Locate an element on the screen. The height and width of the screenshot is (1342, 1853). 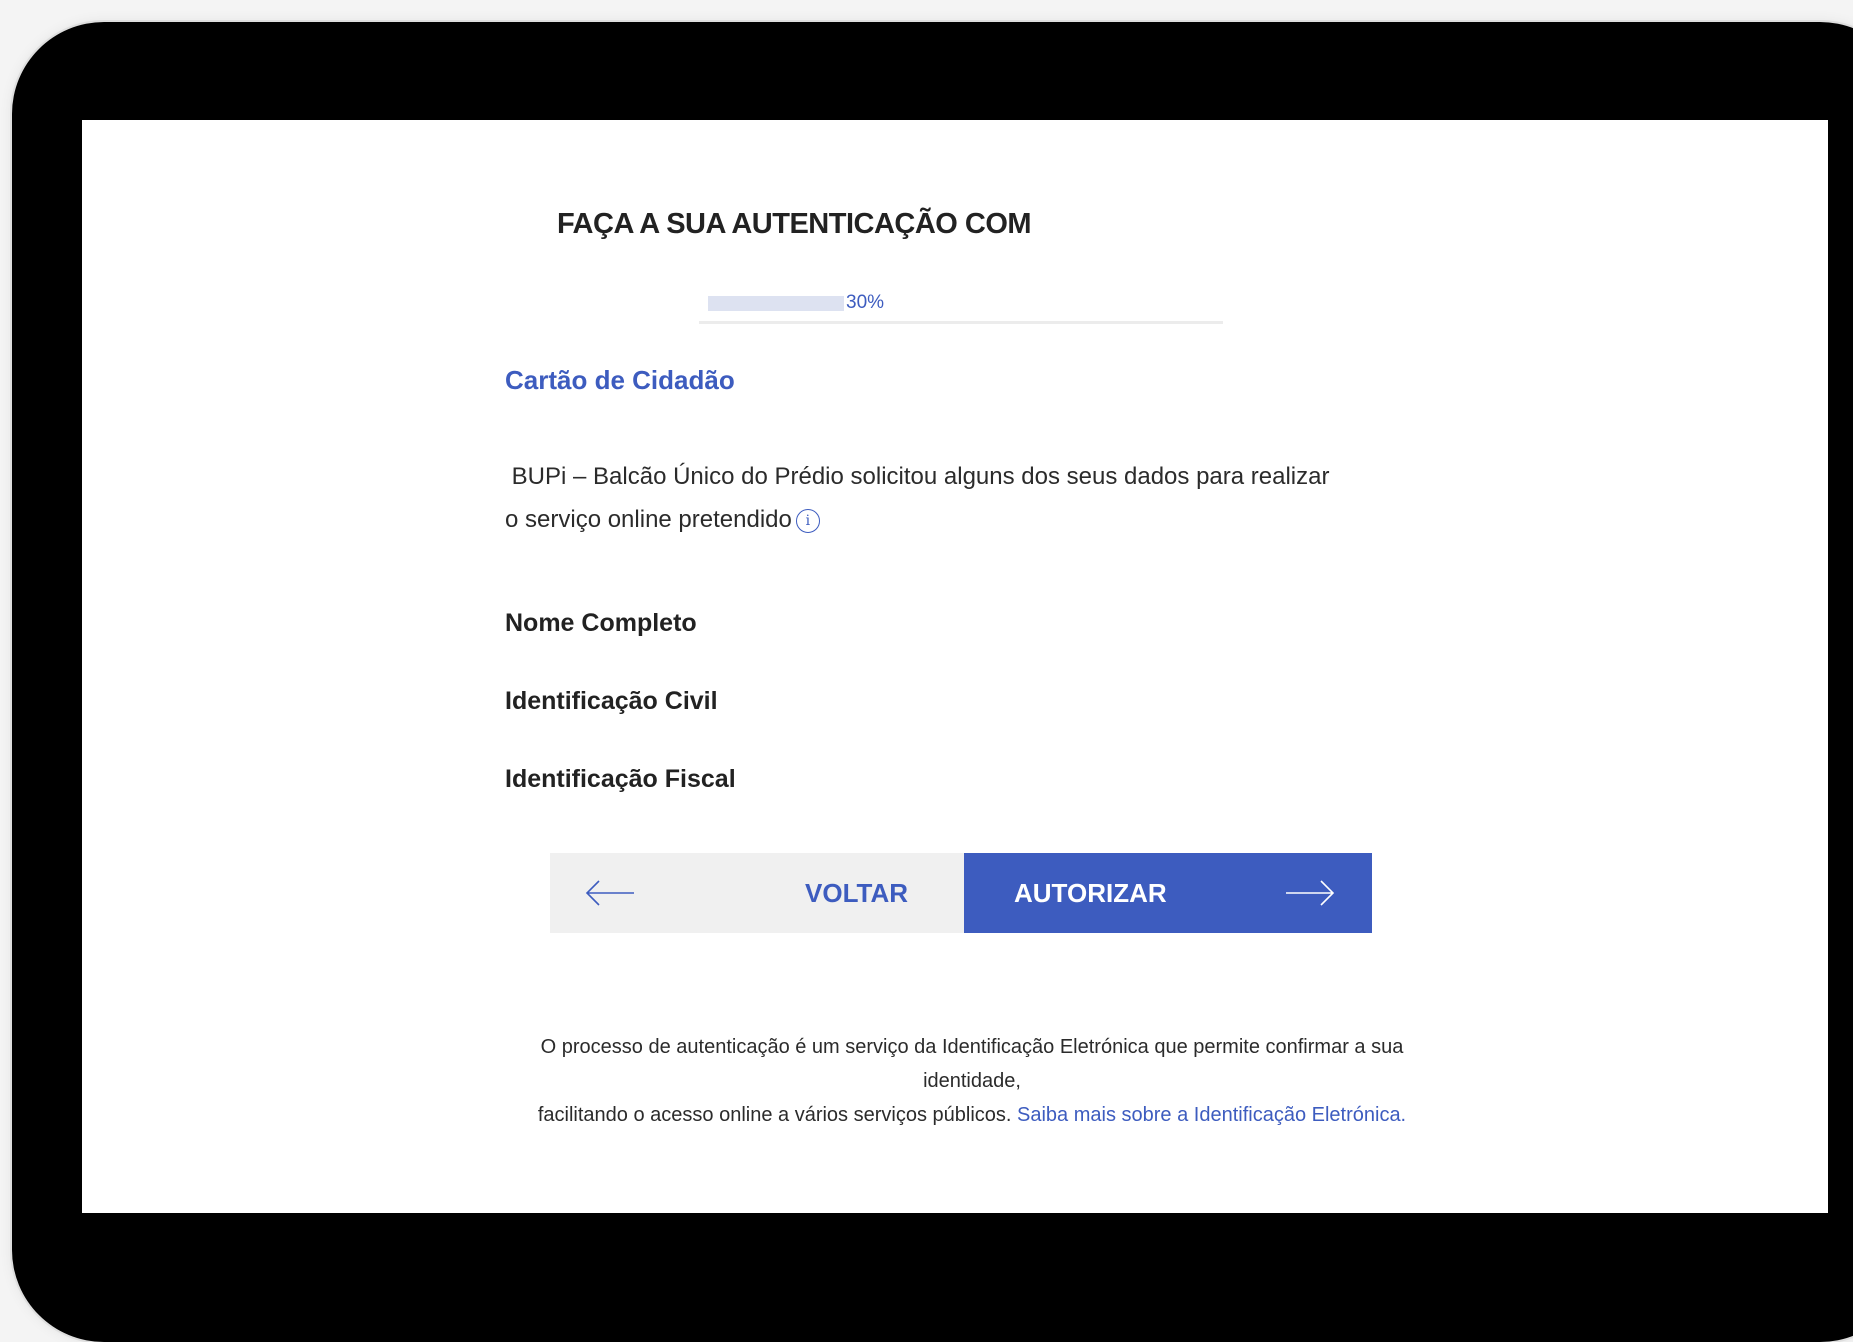
arrow-right-icon is located at coordinates (1310, 893).